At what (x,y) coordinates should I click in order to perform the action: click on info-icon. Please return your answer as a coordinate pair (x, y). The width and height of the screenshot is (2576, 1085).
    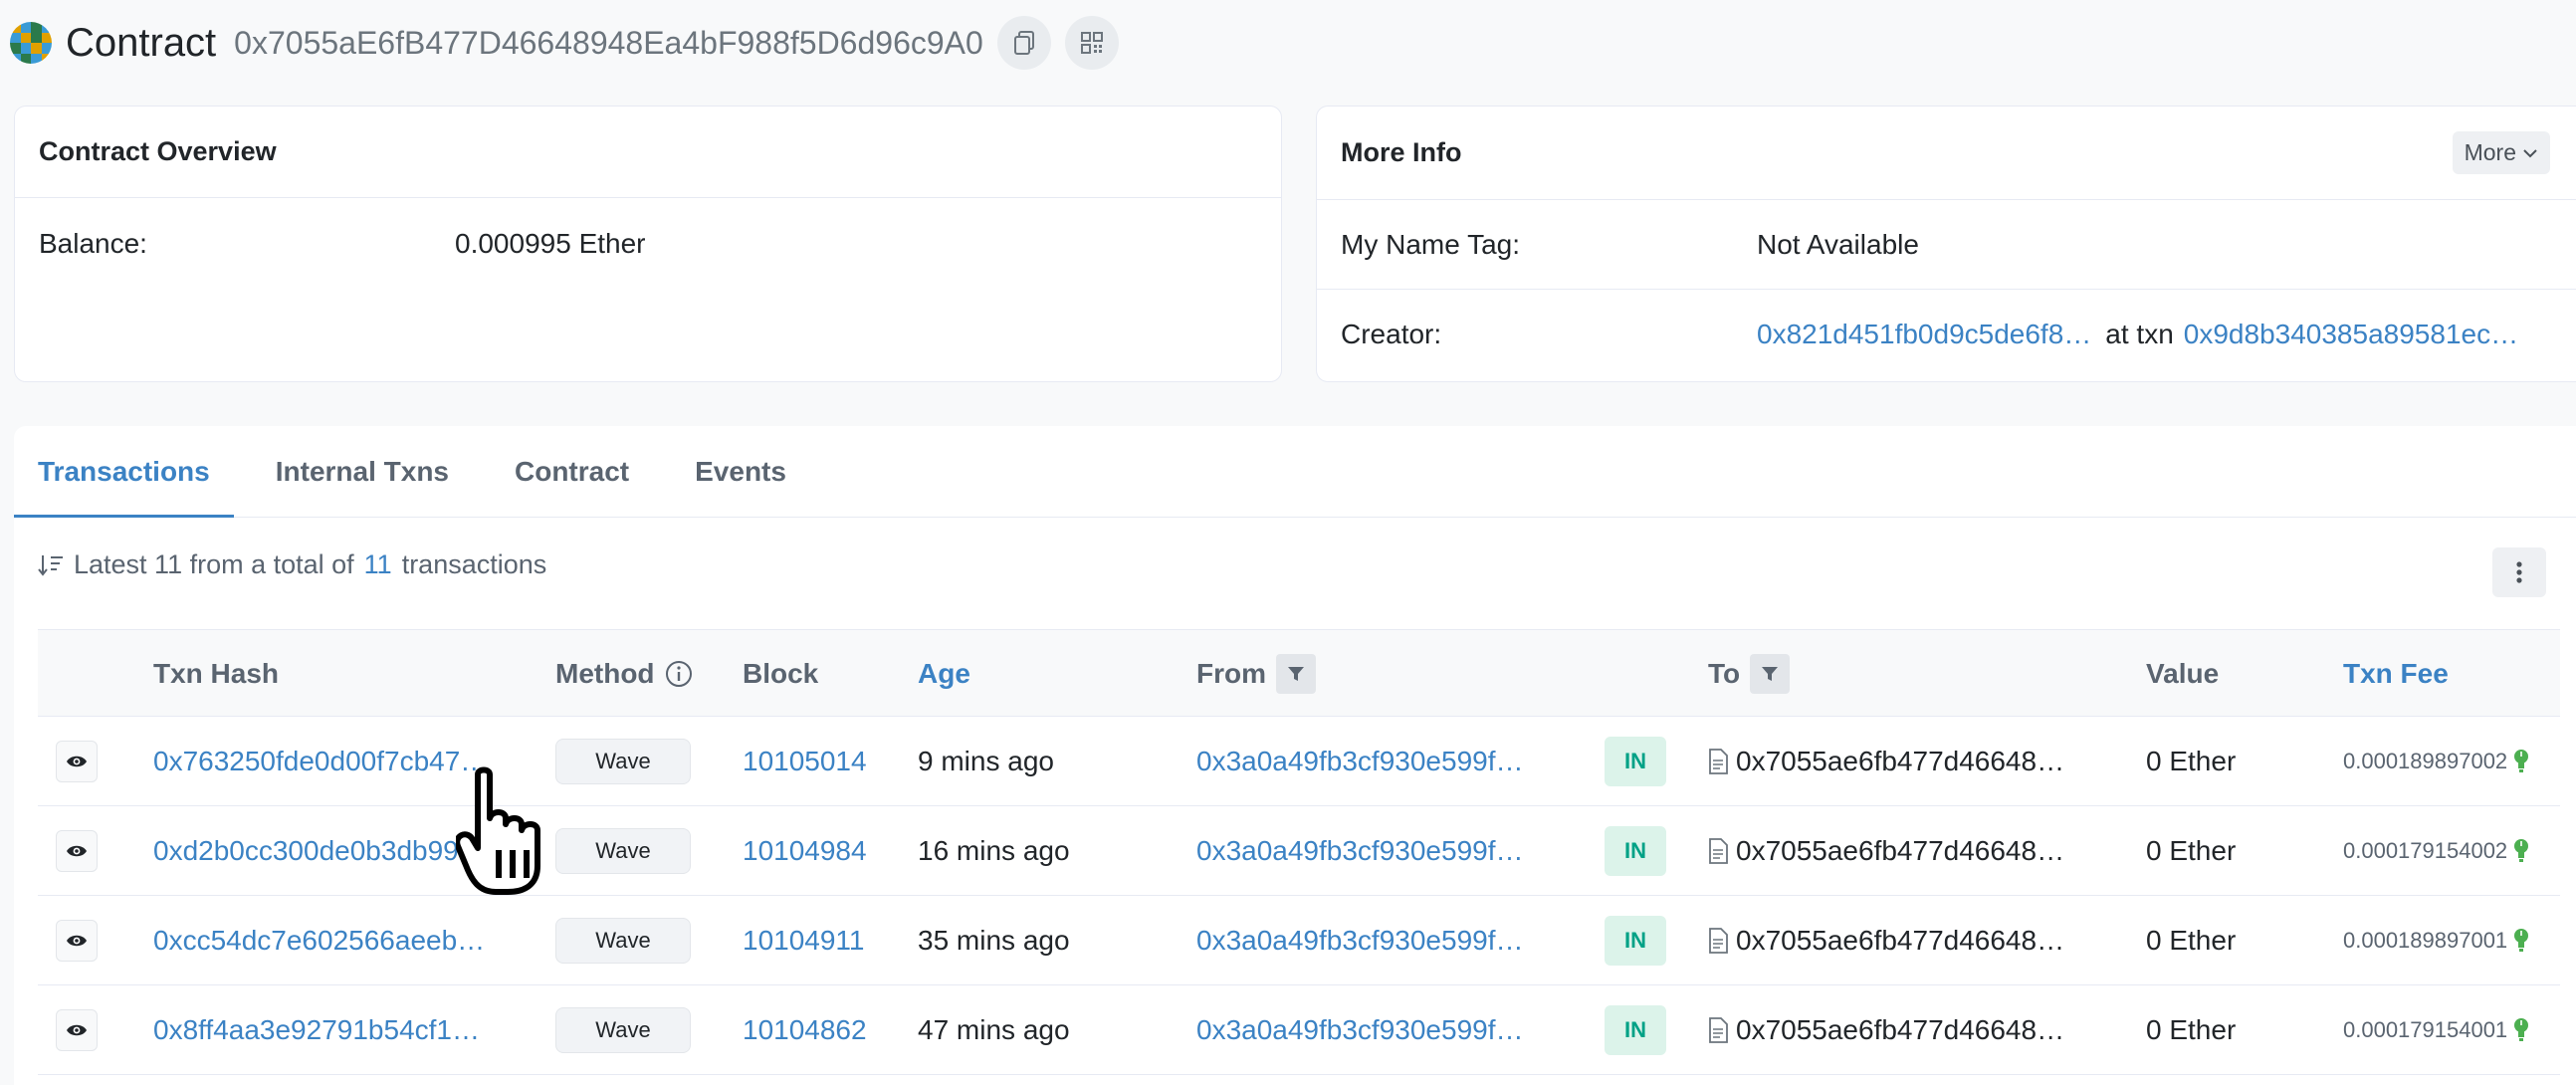
    Looking at the image, I should click on (679, 674).